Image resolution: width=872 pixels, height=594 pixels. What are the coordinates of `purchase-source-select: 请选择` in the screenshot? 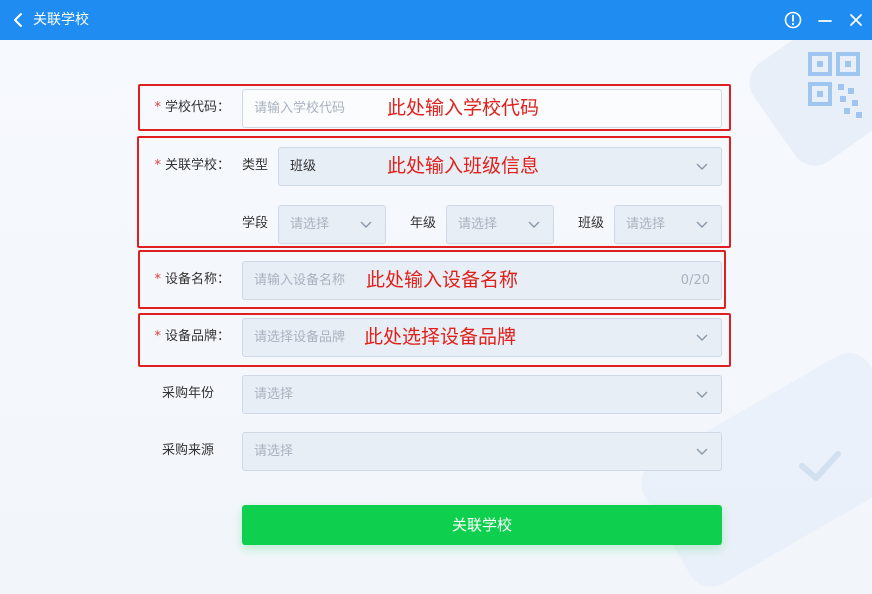 It's located at (482, 451).